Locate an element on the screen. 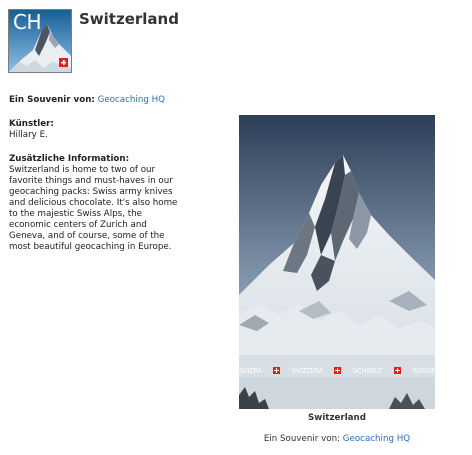 Image resolution: width=472 pixels, height=455 pixels. poster-word: SVIZZERA is located at coordinates (307, 370).